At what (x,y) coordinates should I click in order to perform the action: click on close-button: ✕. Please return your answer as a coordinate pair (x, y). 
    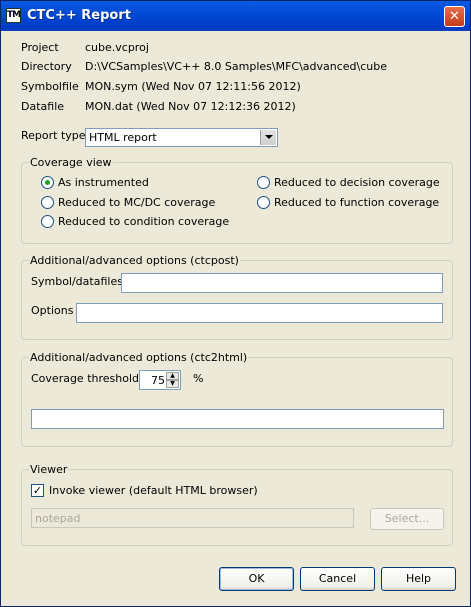
    Looking at the image, I should click on (454, 16).